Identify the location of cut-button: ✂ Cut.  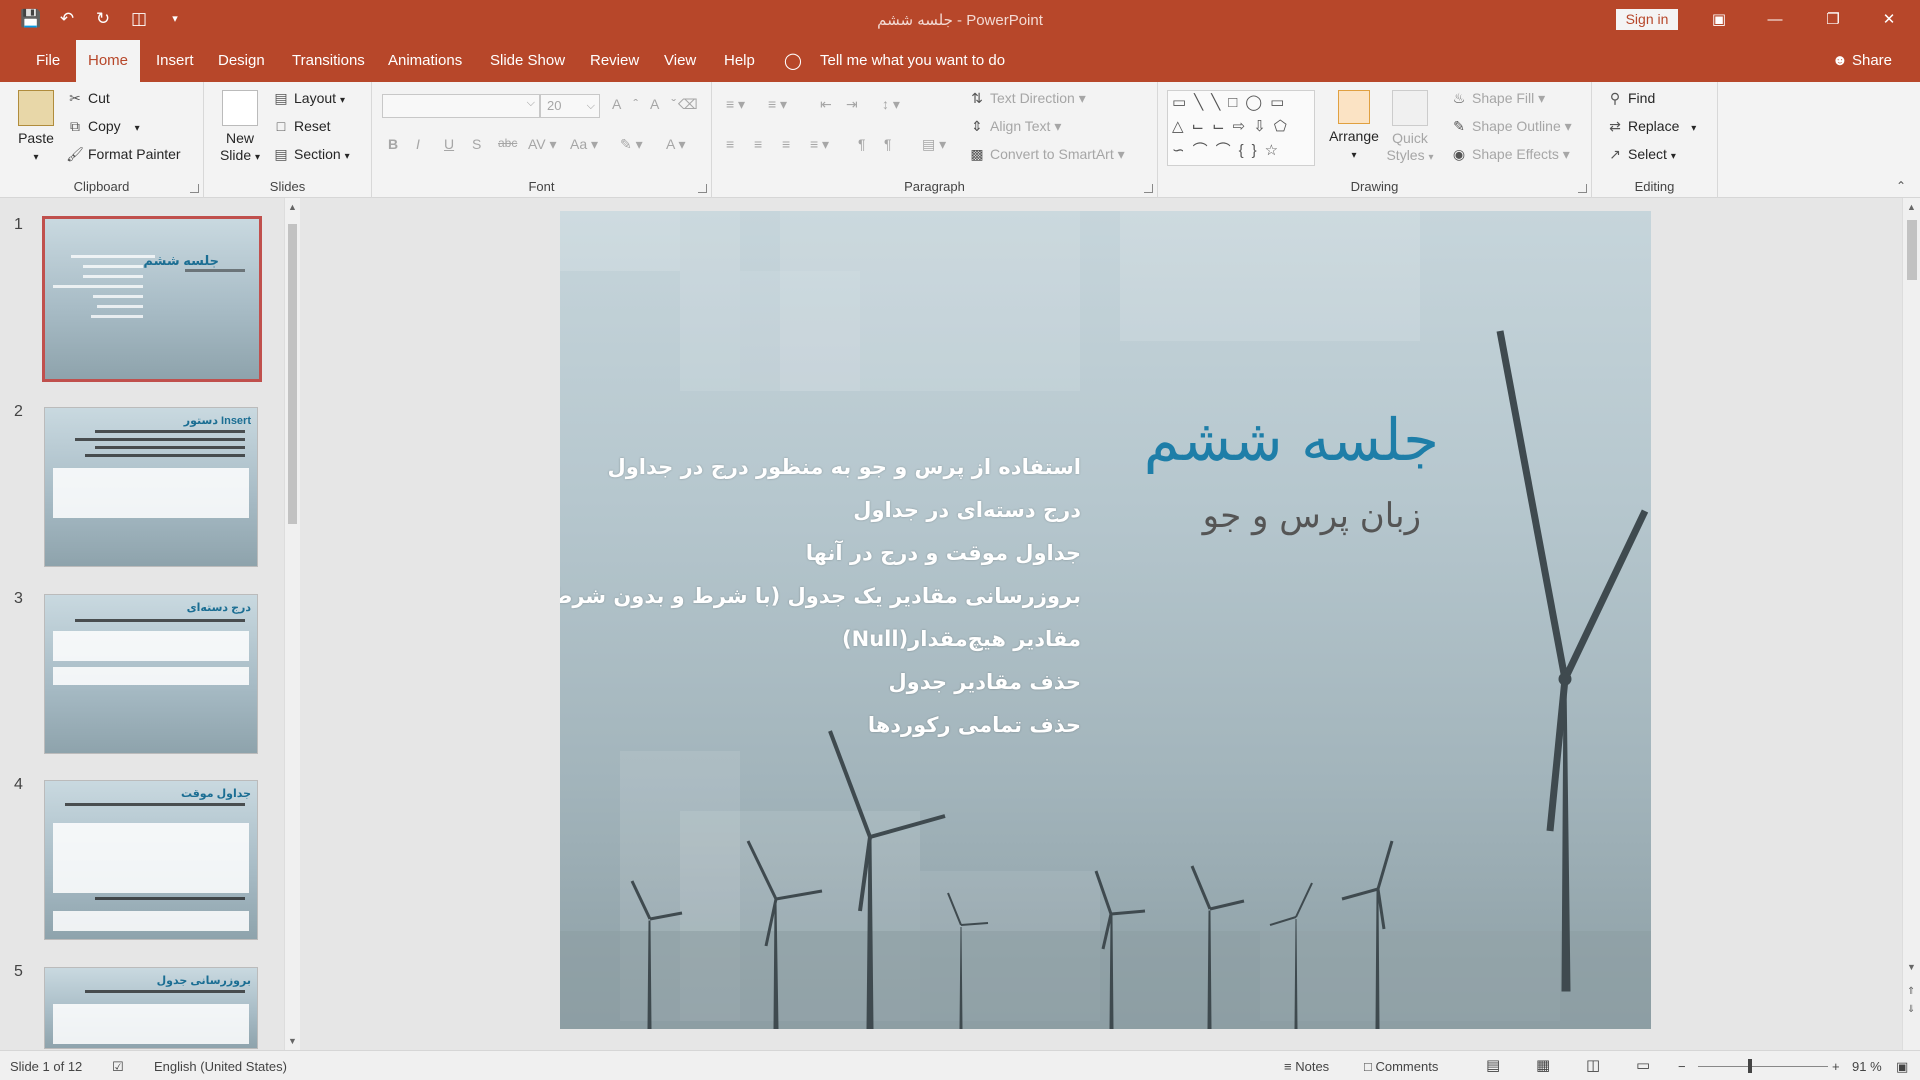
(88, 98).